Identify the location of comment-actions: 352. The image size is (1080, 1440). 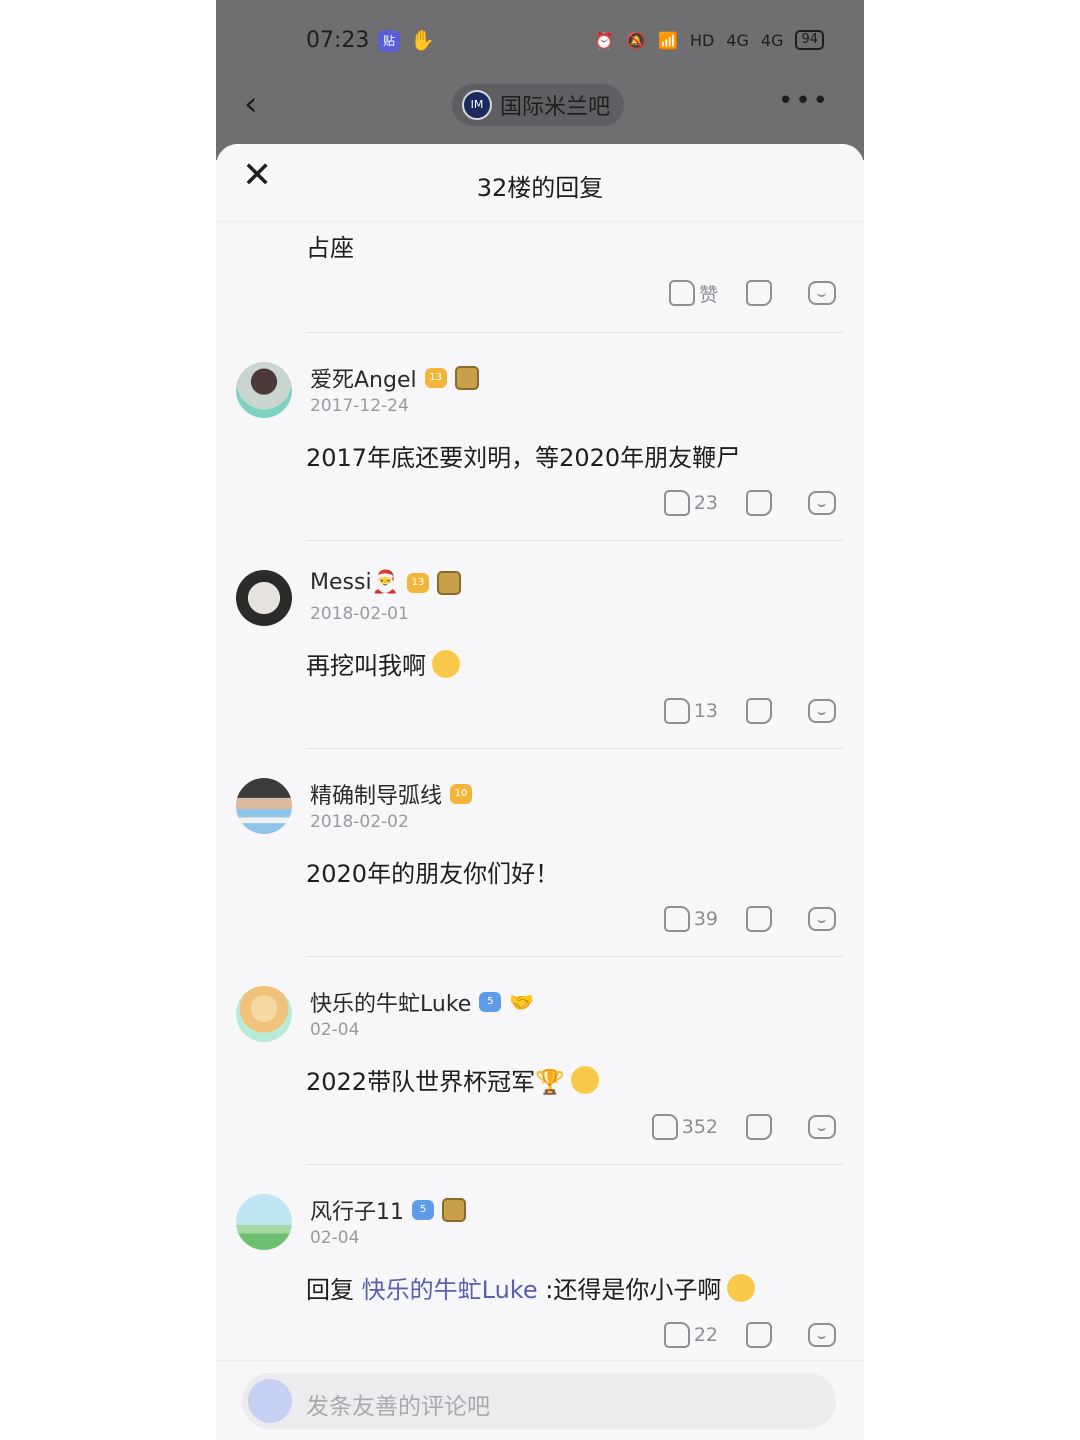
(742, 1127).